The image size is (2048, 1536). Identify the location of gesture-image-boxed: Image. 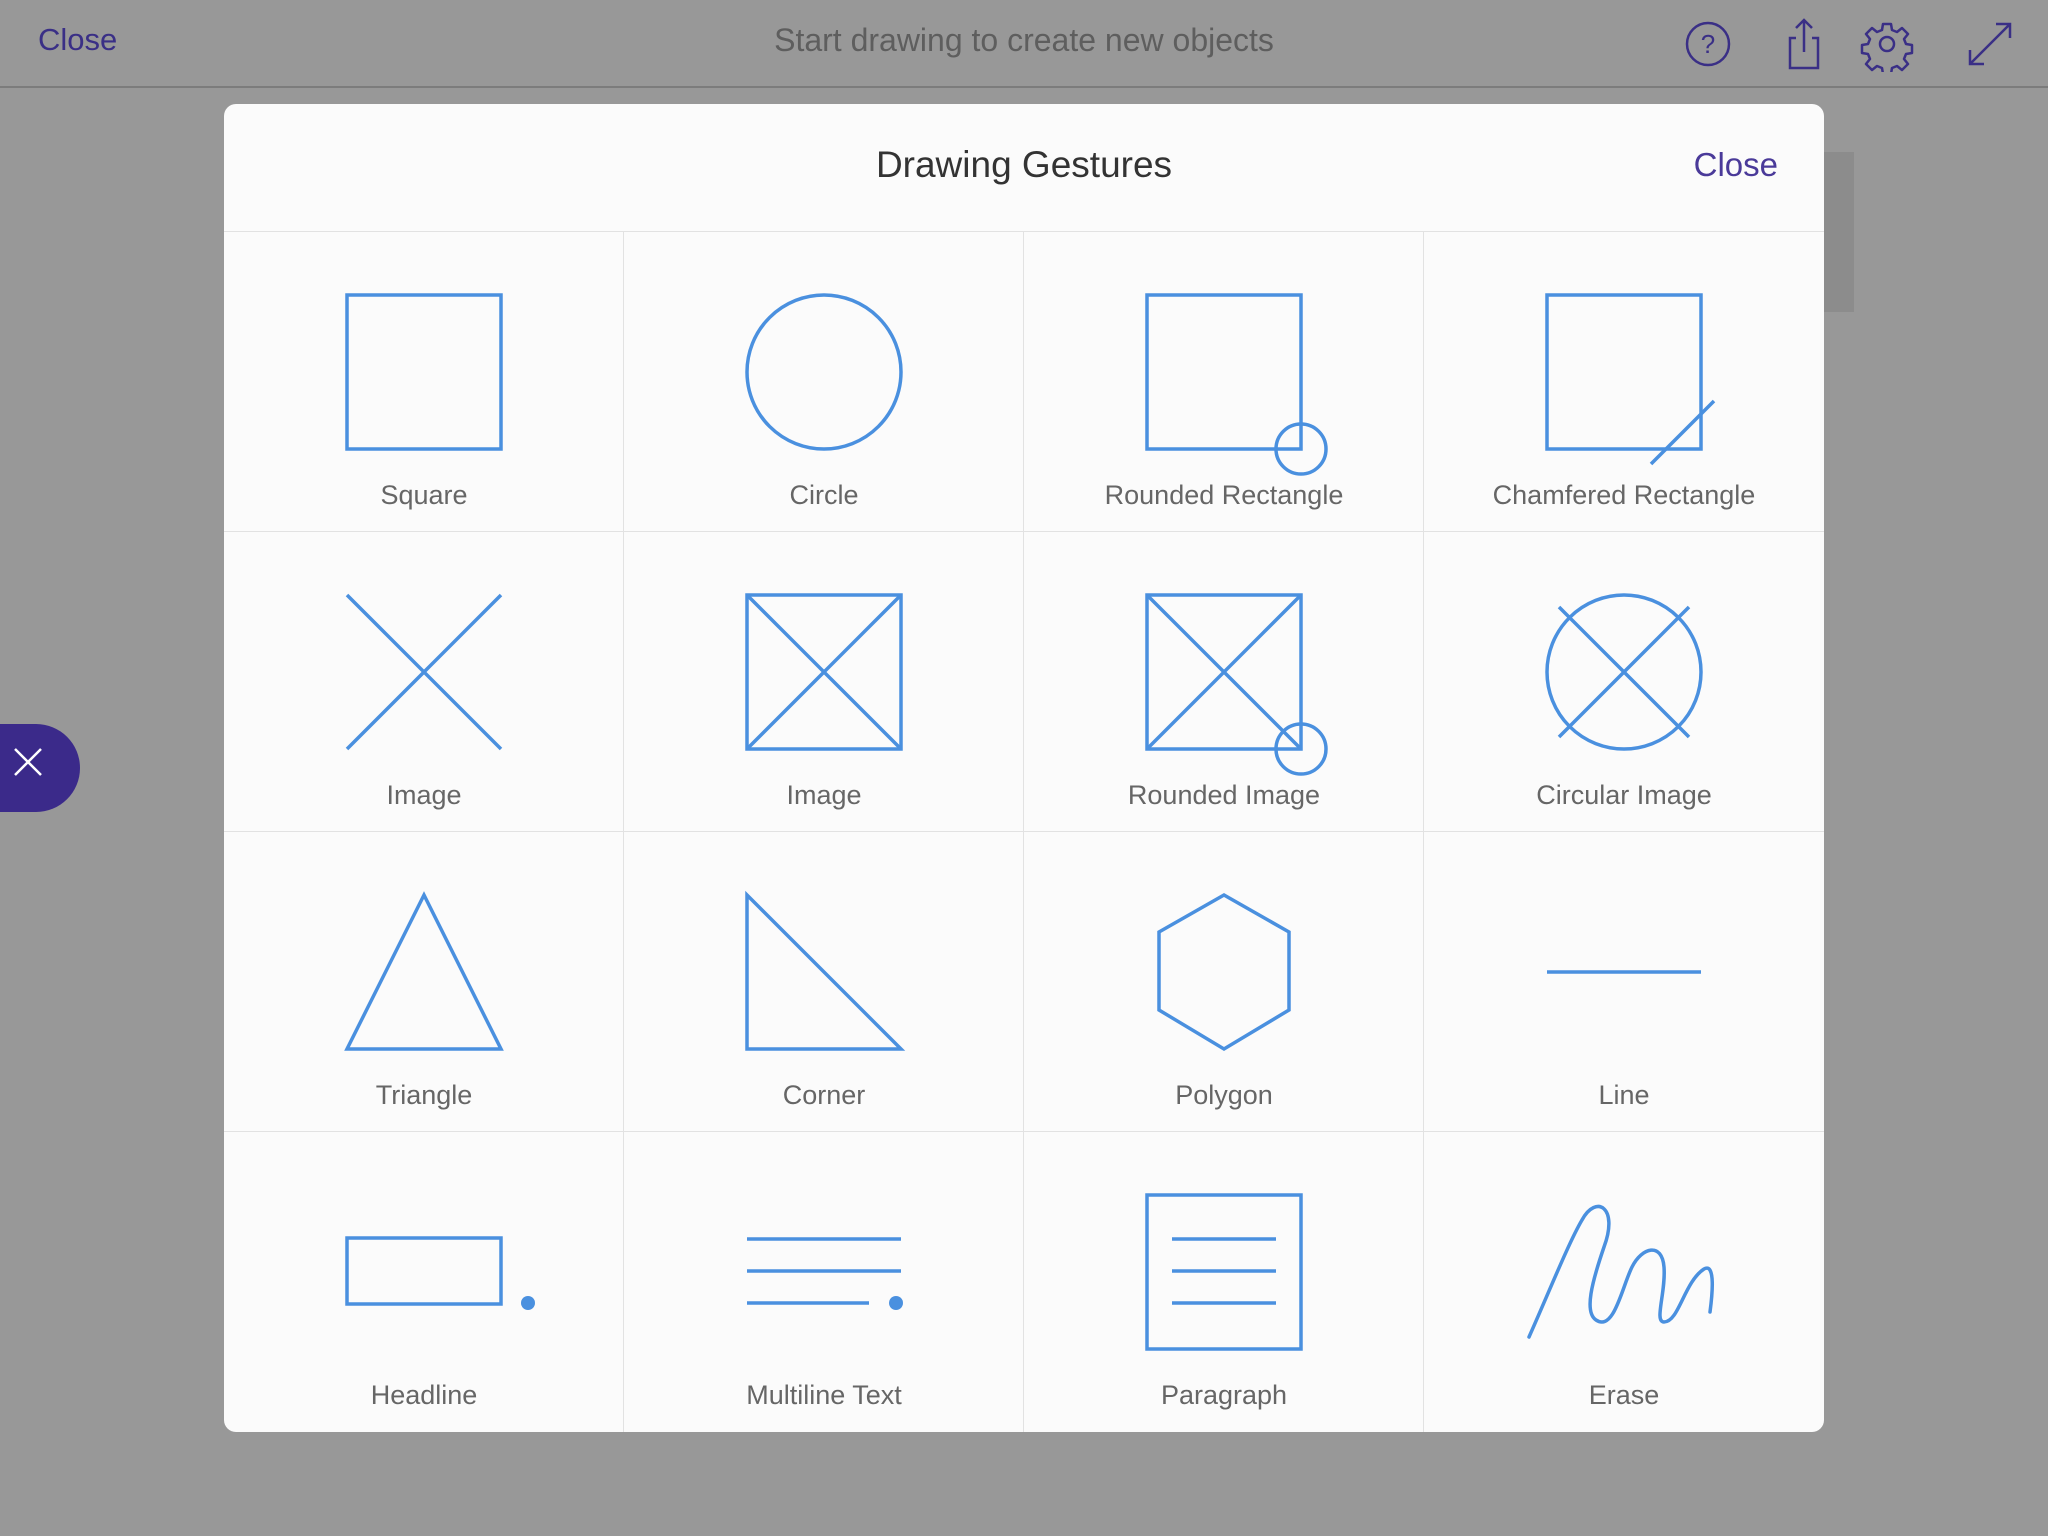
(824, 682).